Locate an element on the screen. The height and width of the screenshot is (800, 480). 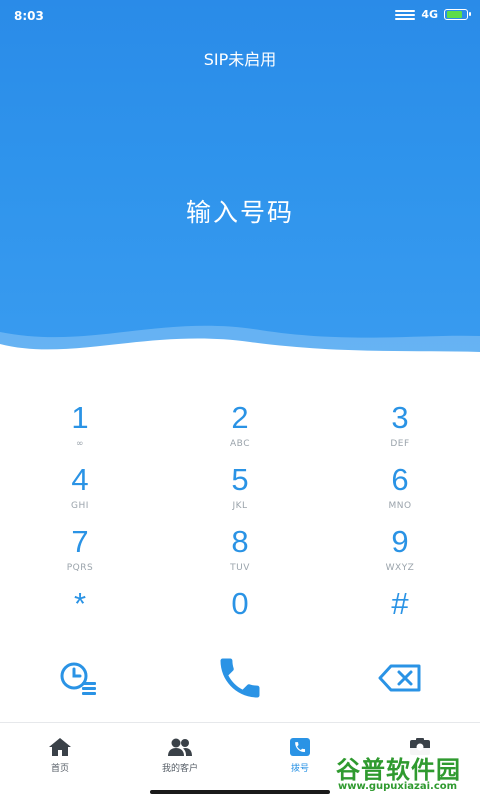
delete-button is located at coordinates (400, 678).